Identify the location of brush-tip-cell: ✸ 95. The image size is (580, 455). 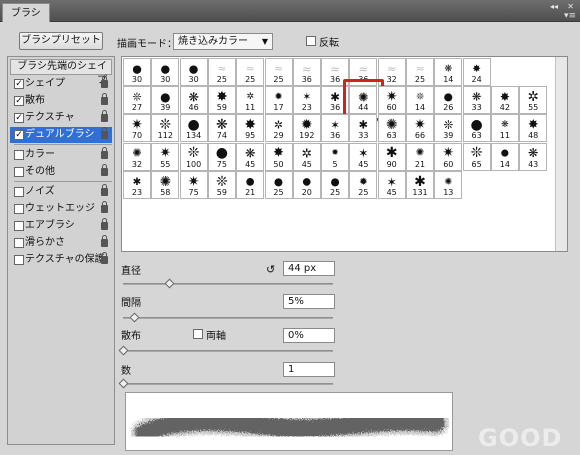
(250, 128).